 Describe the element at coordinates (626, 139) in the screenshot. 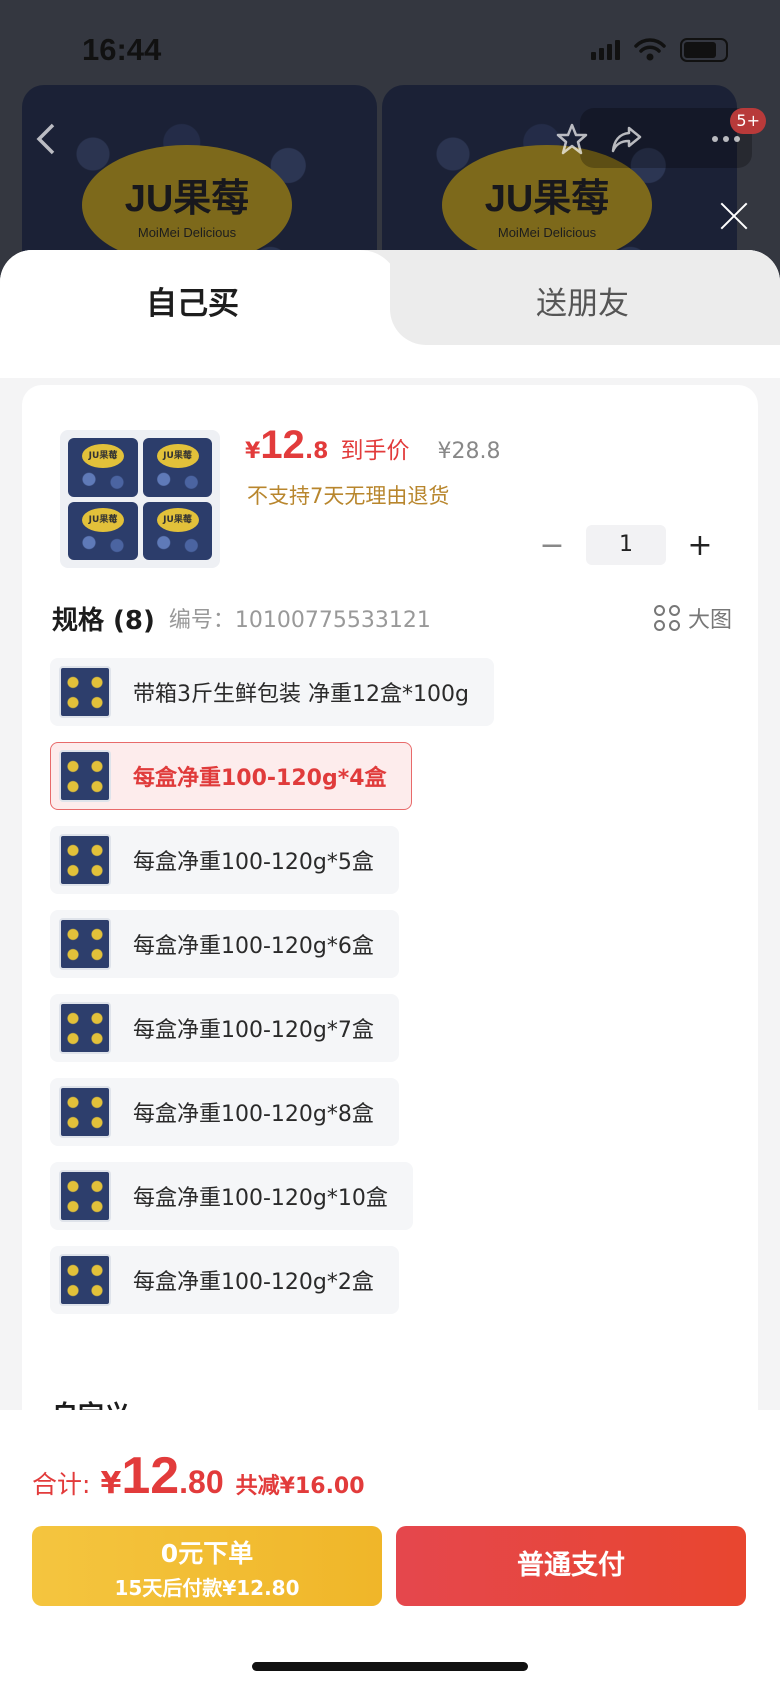

I see `share-icon` at that location.